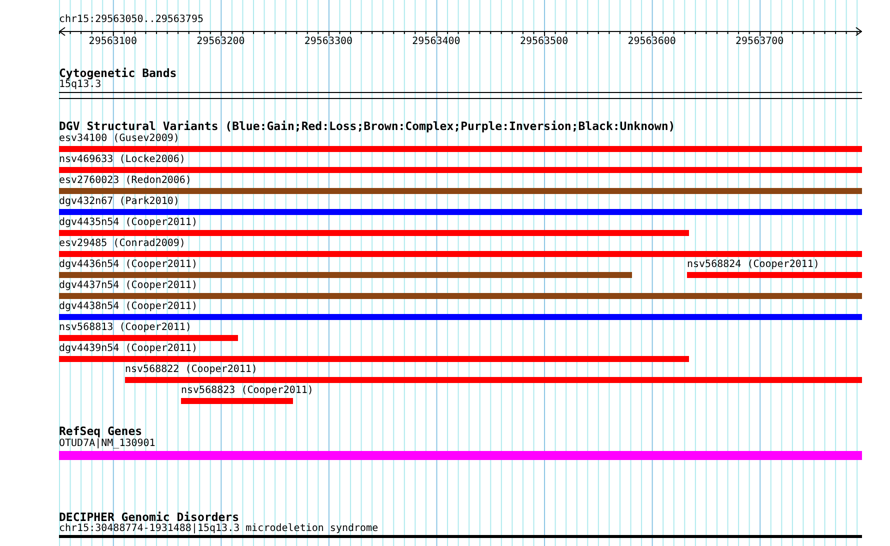 The image size is (890, 546). I want to click on variant-label: nsv568824 (Cooper2011), so click(753, 265).